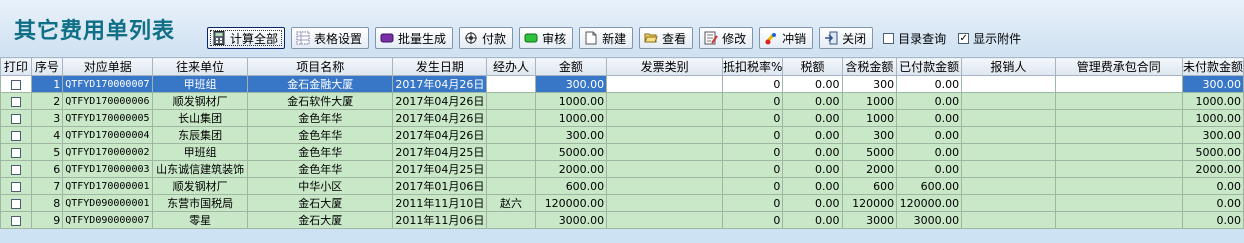 The height and width of the screenshot is (243, 1244). What do you see at coordinates (869, 186) in the screenshot?
I see `table-cell: 600` at bounding box center [869, 186].